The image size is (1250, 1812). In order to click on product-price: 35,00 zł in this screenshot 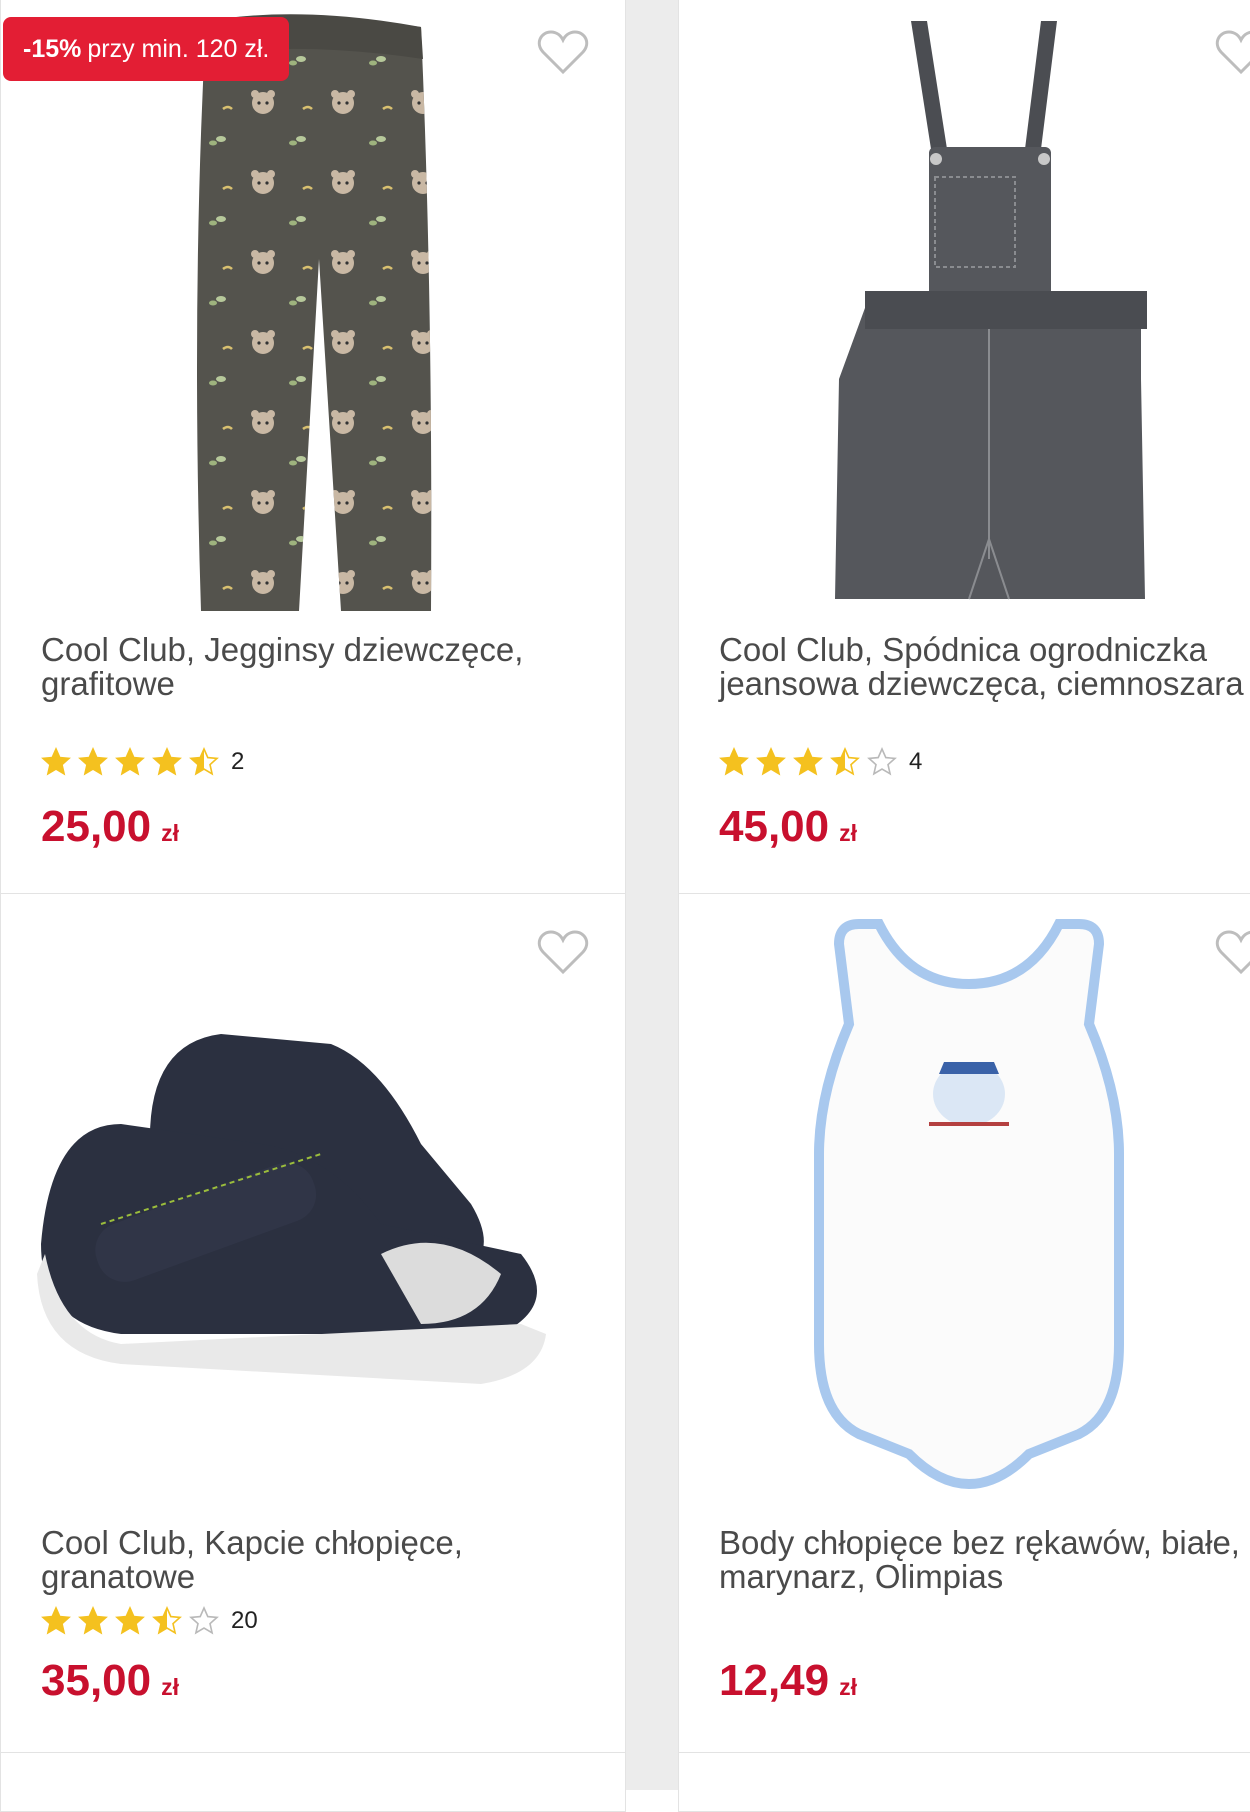, I will do `click(110, 1681)`.